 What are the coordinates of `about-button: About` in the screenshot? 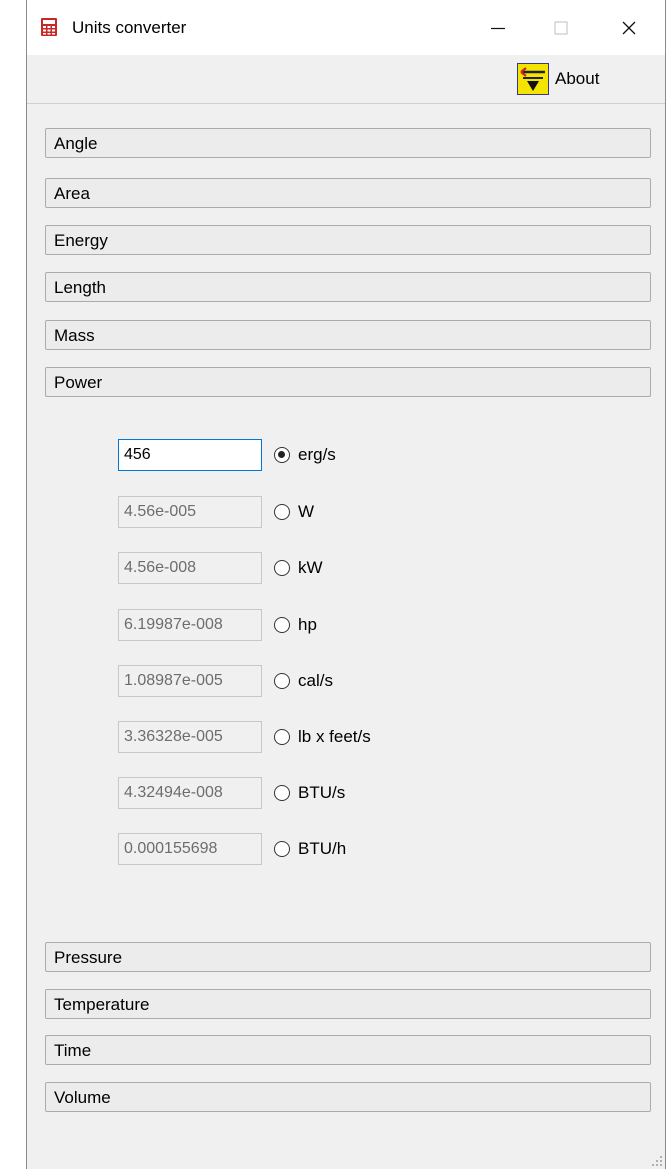 It's located at (558, 79).